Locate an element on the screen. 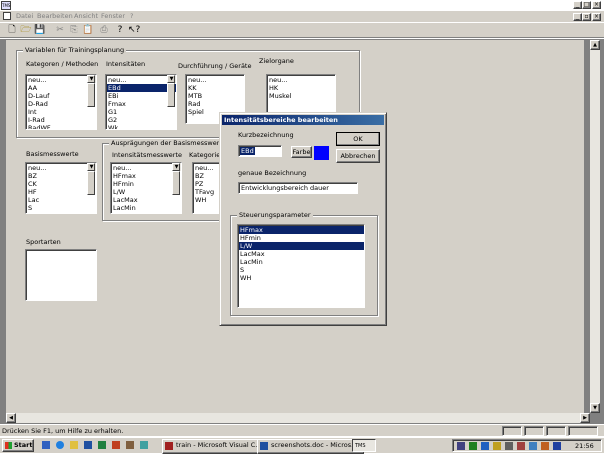  list-item: HFmin is located at coordinates (146, 184).